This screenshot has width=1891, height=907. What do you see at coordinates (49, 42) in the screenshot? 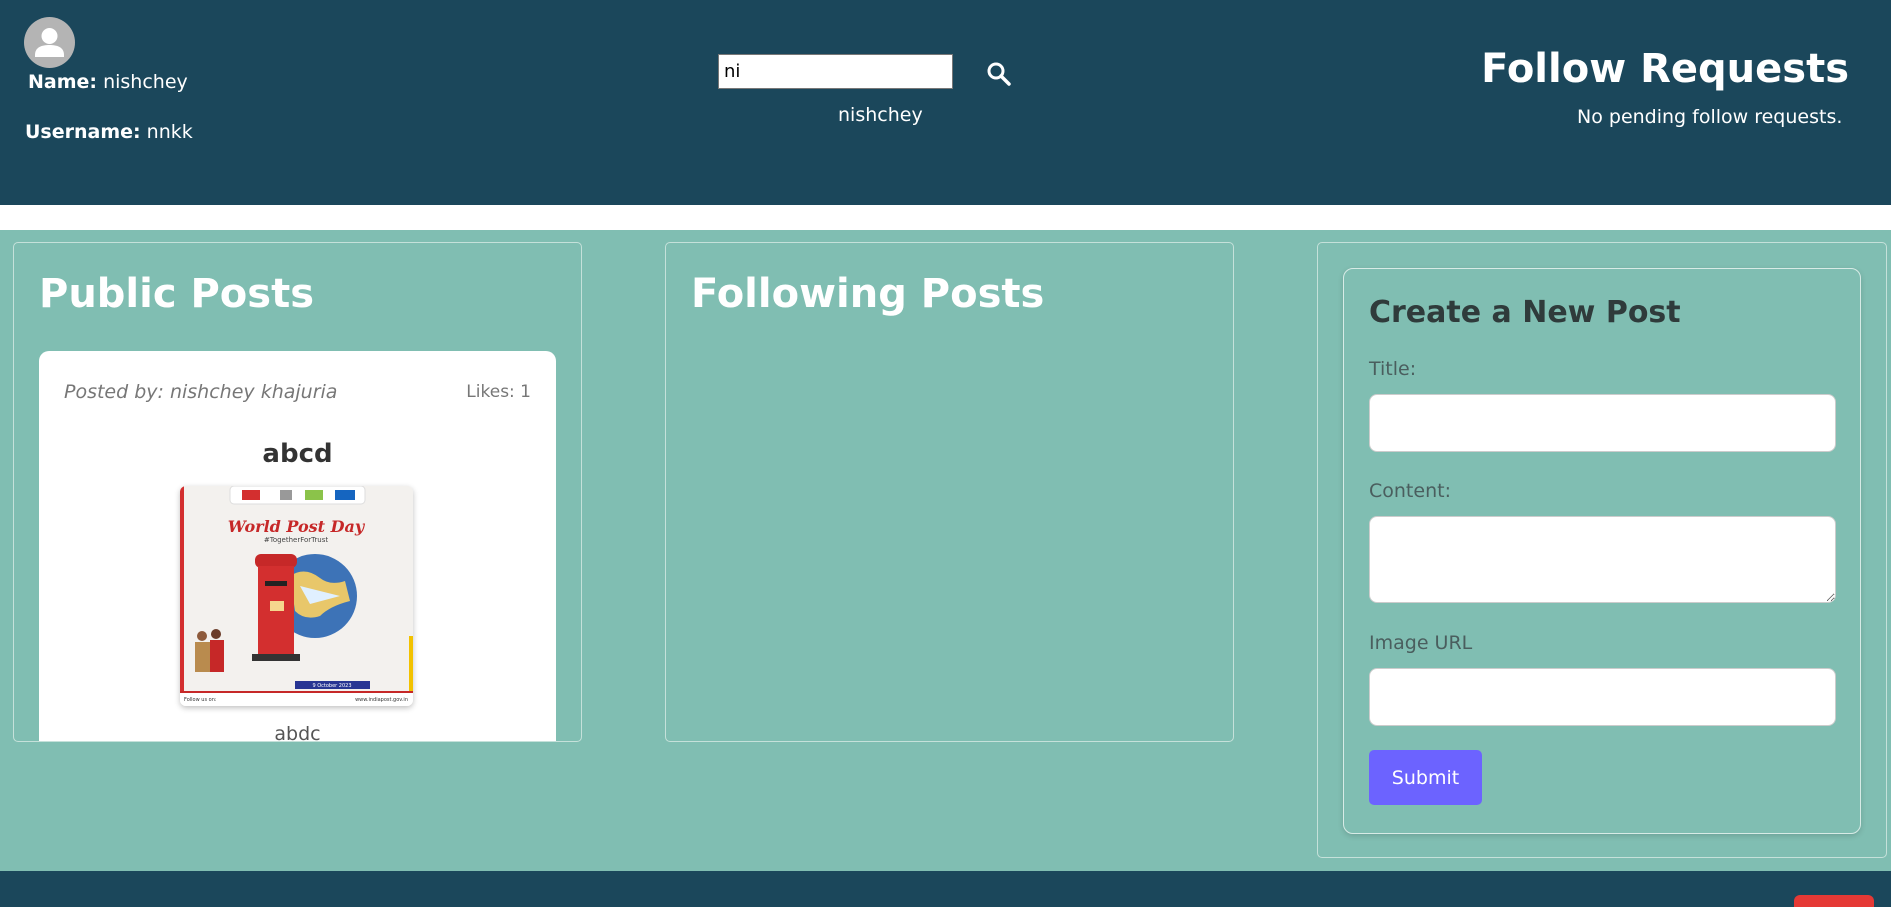
I see `user-avatar-icon` at bounding box center [49, 42].